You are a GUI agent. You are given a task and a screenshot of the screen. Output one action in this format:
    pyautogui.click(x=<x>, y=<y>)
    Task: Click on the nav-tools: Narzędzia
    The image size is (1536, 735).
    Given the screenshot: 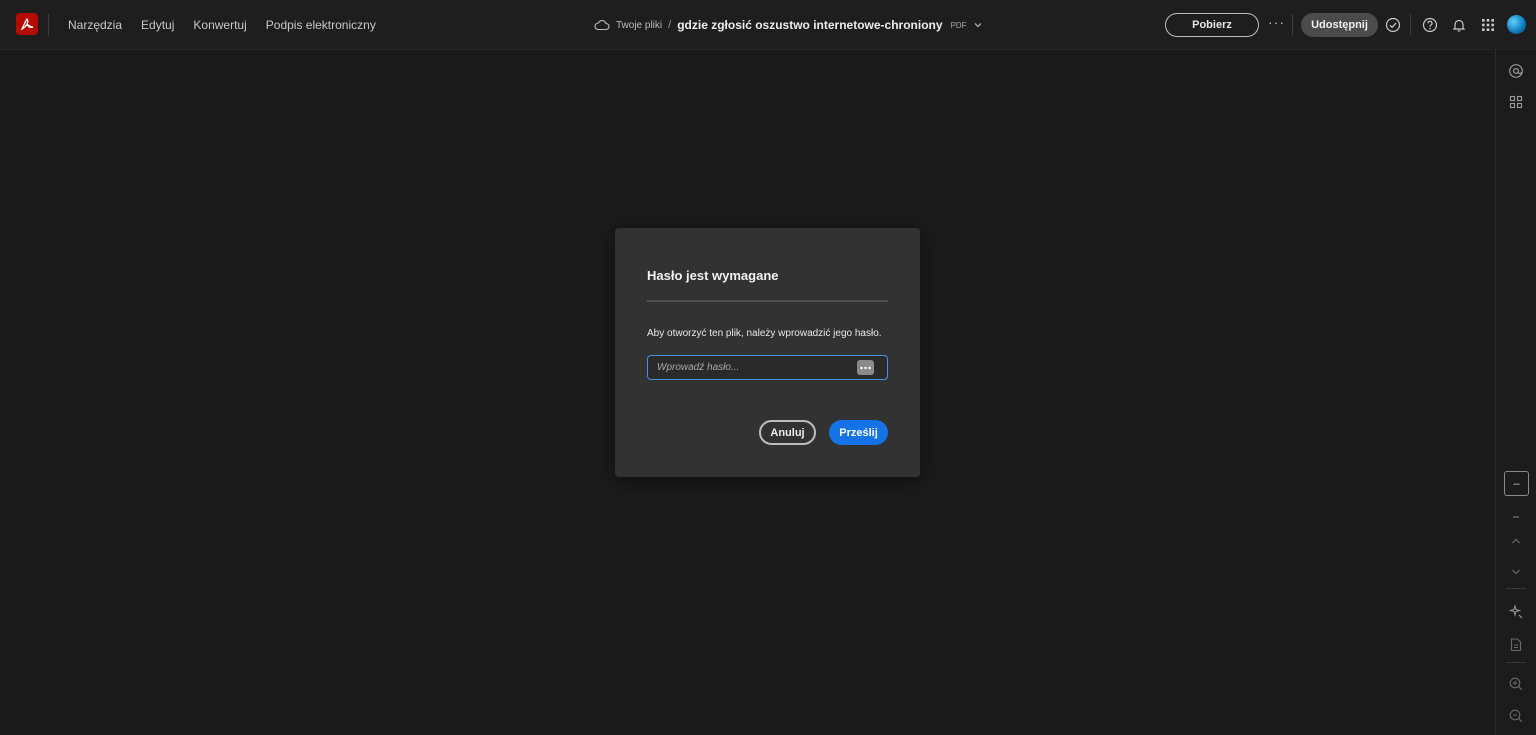 What is the action you would take?
    pyautogui.click(x=95, y=25)
    